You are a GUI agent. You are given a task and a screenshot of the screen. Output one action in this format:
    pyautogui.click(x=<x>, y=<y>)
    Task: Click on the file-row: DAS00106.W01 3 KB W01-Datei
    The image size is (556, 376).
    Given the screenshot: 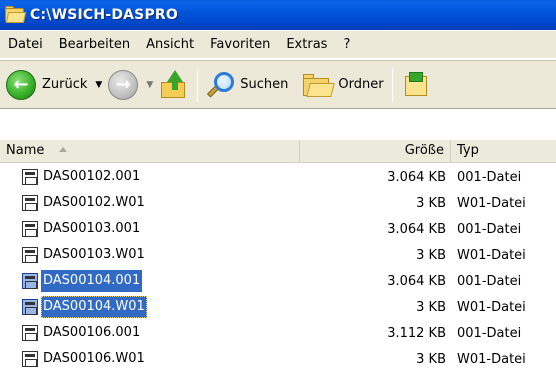 What is the action you would take?
    pyautogui.click(x=278, y=359)
    